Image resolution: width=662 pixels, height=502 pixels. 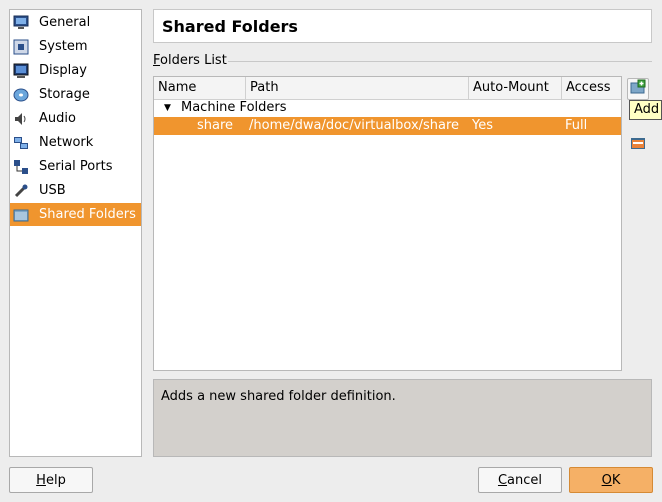 I want to click on group-divider, so click(x=440, y=61).